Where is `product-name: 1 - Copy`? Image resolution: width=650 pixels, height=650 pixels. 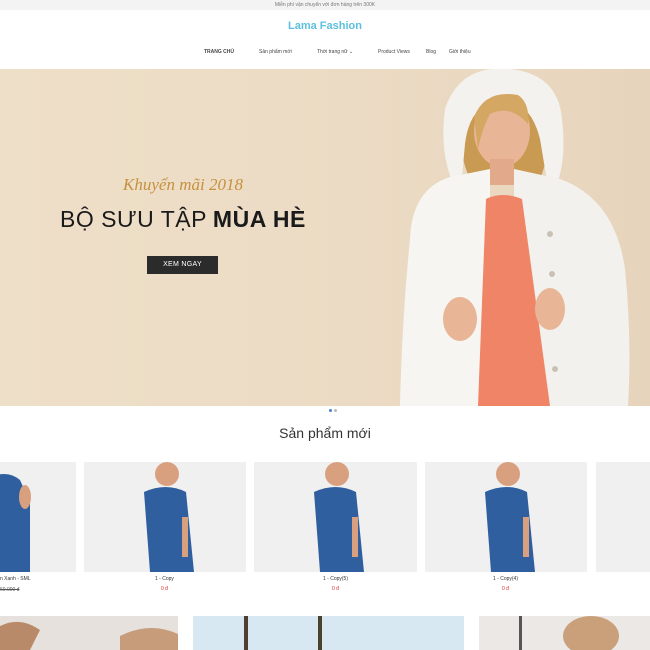 product-name: 1 - Copy is located at coordinates (164, 579).